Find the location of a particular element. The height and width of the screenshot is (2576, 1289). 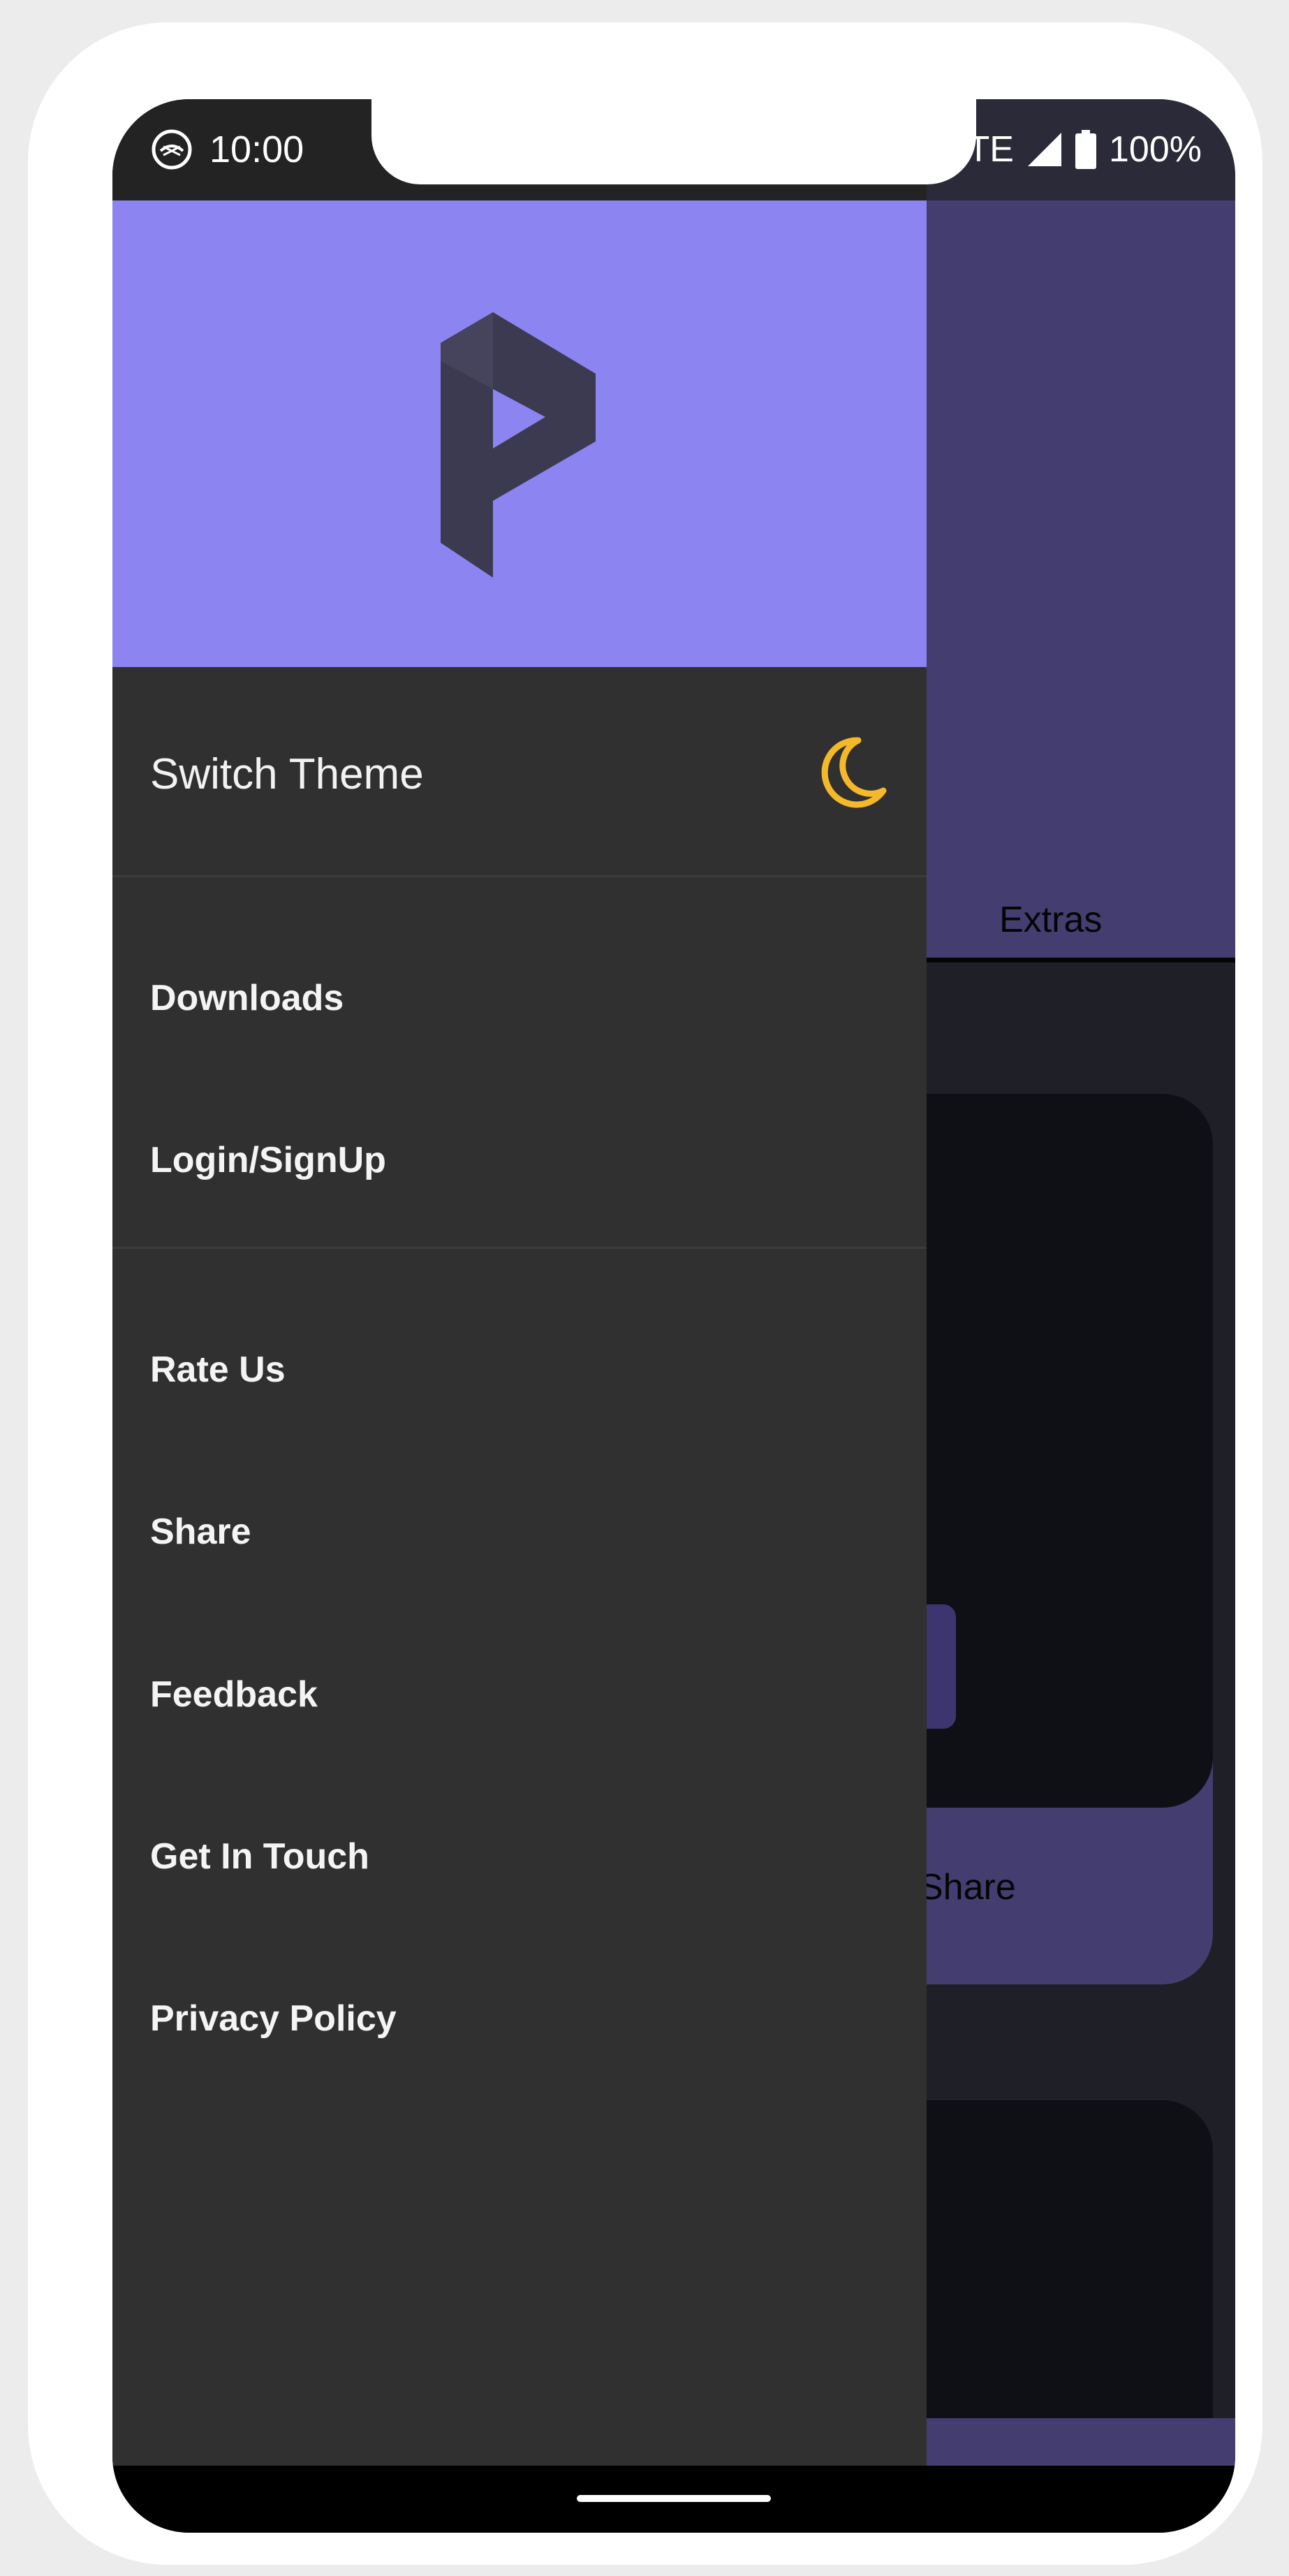

menu-item-login-signup: Login/SignUp is located at coordinates (268, 1160).